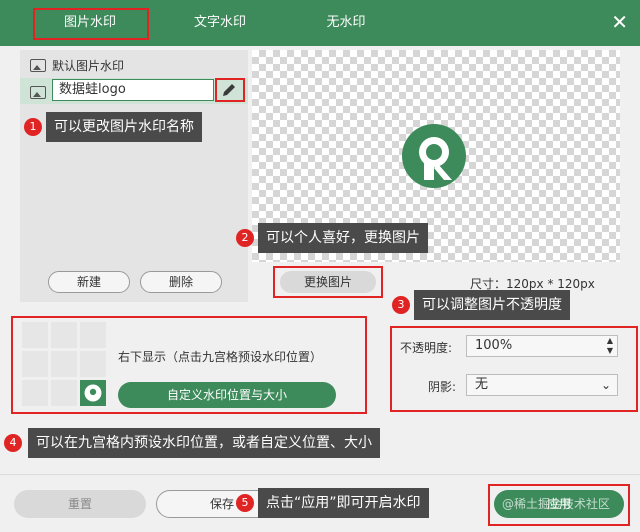 This screenshot has height=532, width=640. What do you see at coordinates (220, 357) in the screenshot?
I see `position-description: 右下显示（点击九宫格预设水印位置）` at bounding box center [220, 357].